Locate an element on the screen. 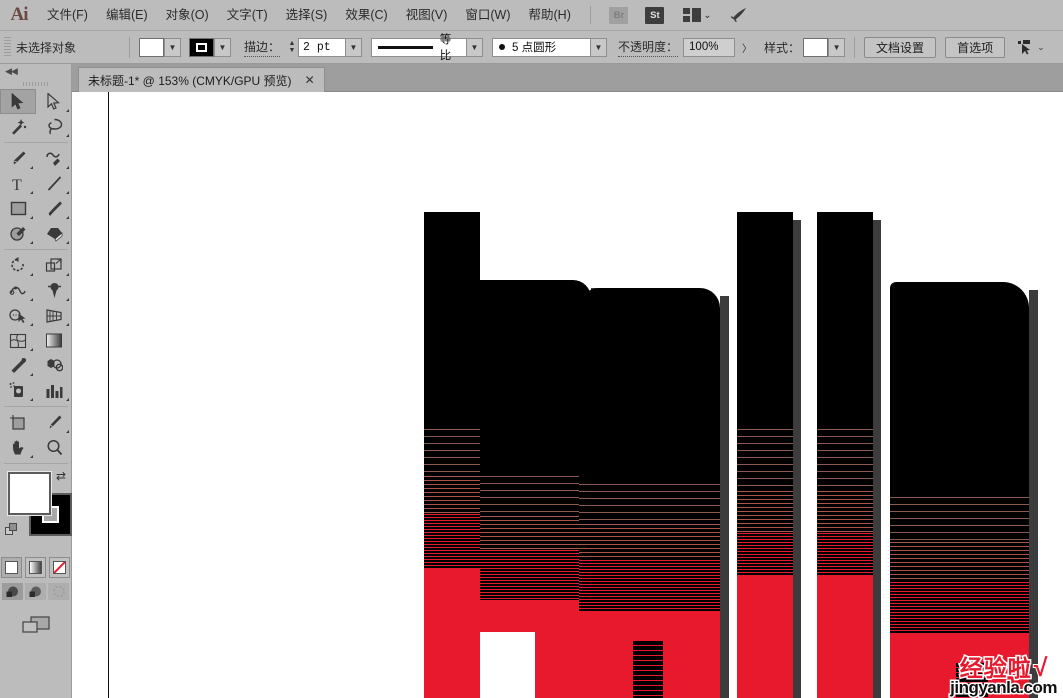  color-mode-solid is located at coordinates (11, 567).